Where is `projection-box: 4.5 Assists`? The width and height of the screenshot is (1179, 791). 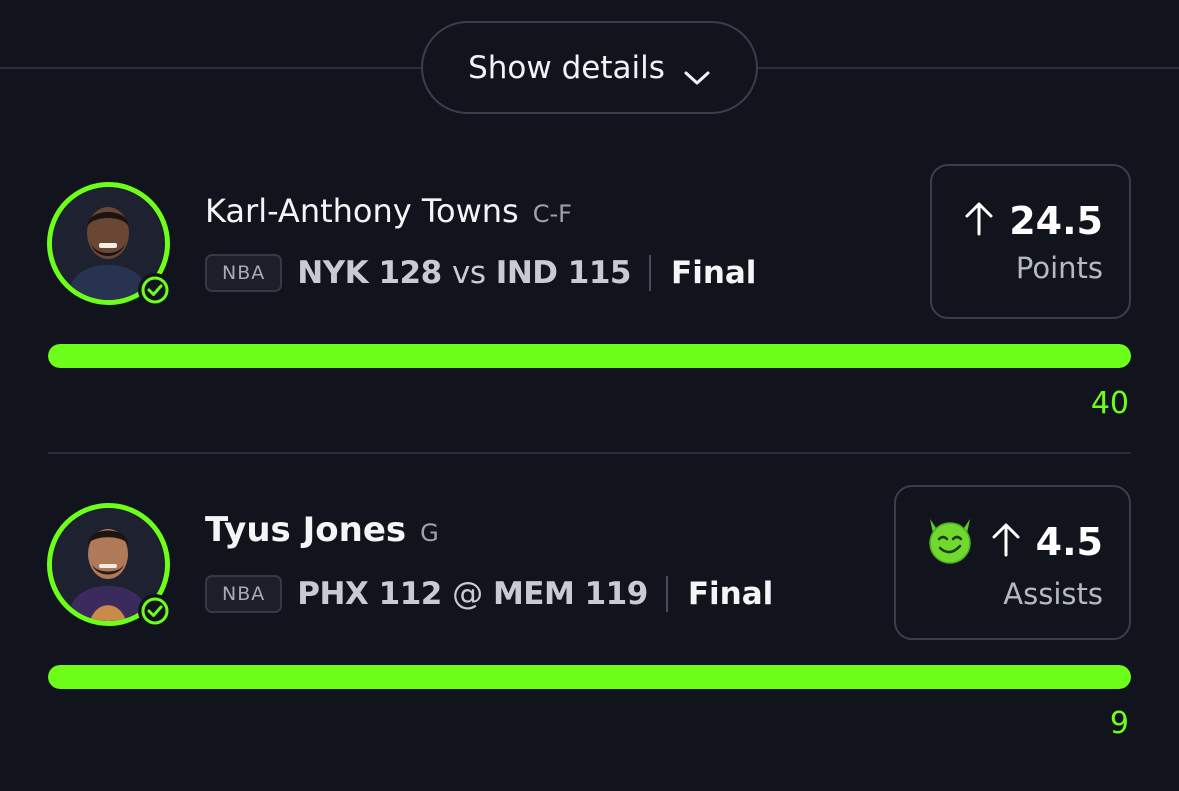
projection-box: 4.5 Assists is located at coordinates (1012, 562).